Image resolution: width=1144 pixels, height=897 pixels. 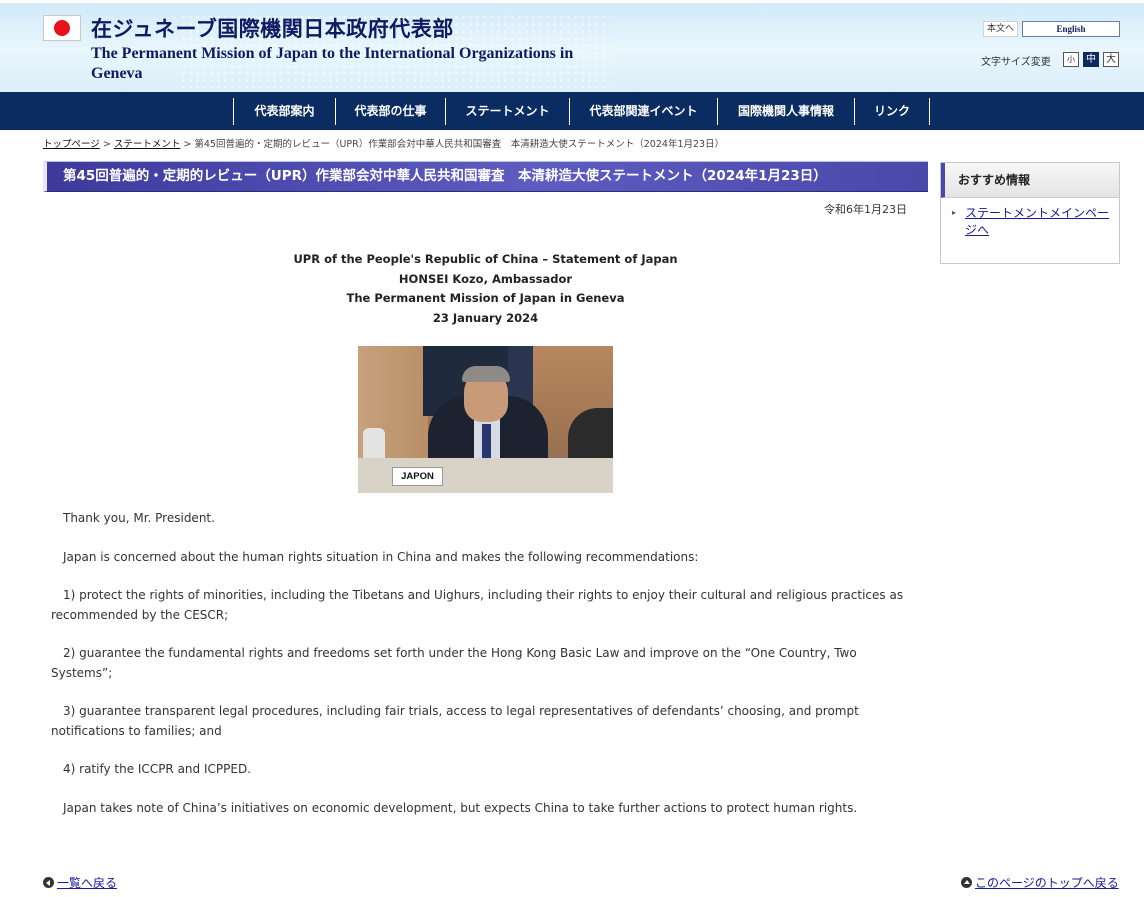 What do you see at coordinates (272, 28) in the screenshot?
I see `site-title-japanese: 在ジュネーブ国際機関日本政府代表部` at bounding box center [272, 28].